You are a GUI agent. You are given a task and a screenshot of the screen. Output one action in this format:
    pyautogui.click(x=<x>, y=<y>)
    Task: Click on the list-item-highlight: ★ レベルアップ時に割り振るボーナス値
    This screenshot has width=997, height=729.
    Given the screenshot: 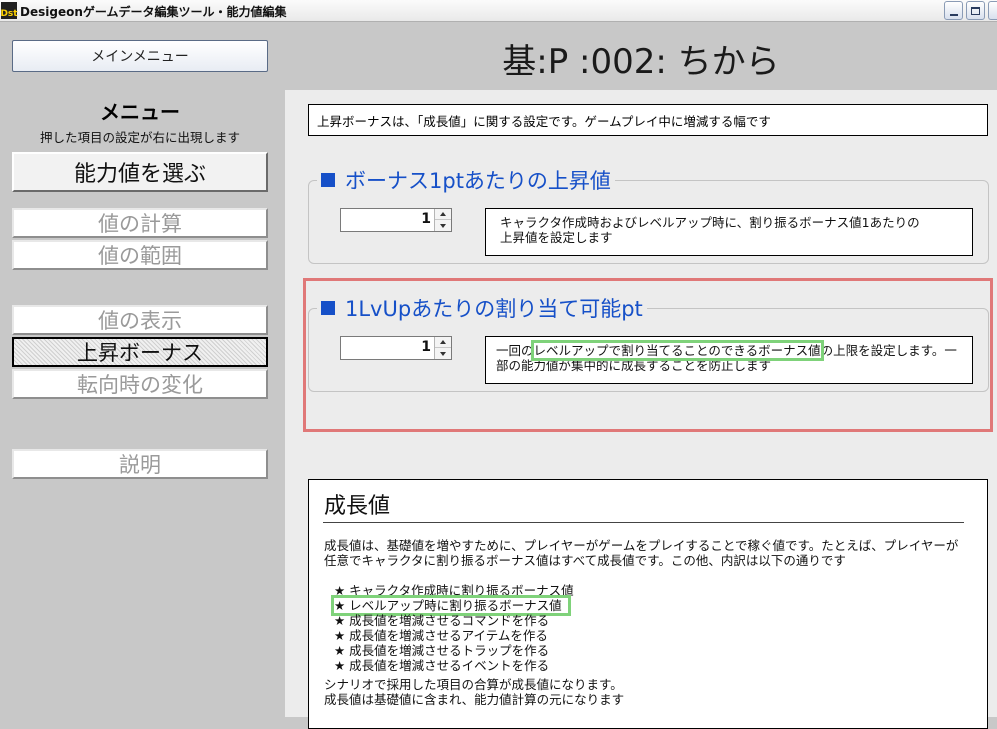 What is the action you would take?
    pyautogui.click(x=451, y=605)
    